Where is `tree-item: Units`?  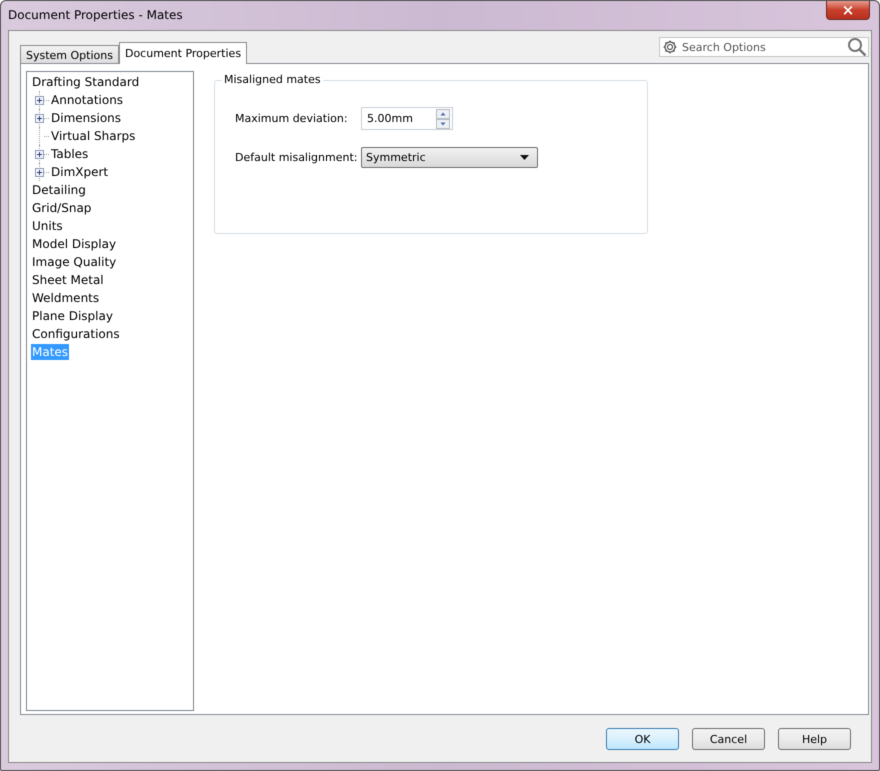
tree-item: Units is located at coordinates (47, 226).